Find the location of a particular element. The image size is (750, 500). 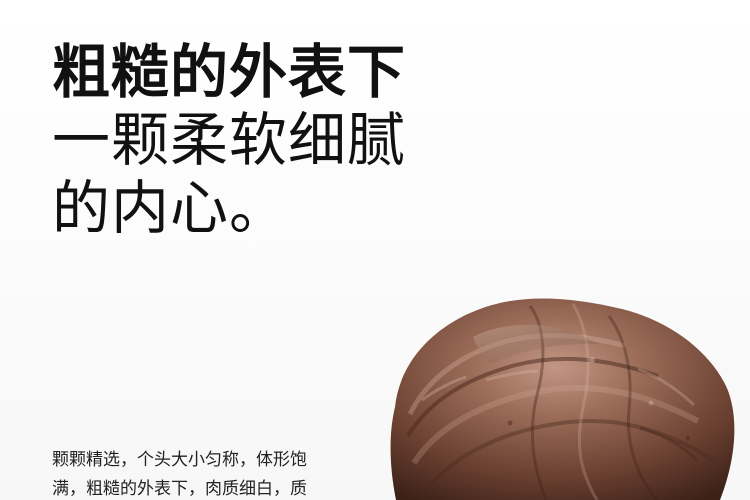

description-line-2: 满，粗糙的外表下，肉质细白，质 is located at coordinates (179, 489).